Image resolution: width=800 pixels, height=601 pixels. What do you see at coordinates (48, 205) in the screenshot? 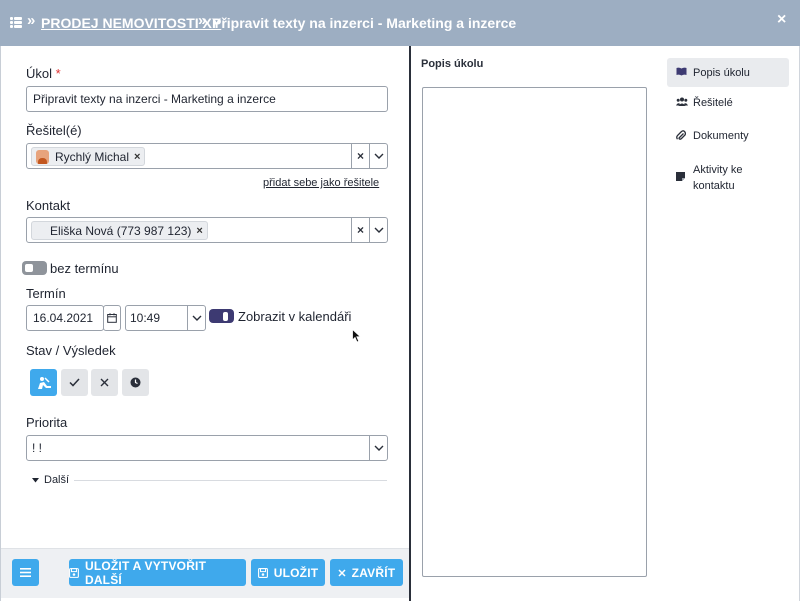
I see `contact-label: Kontakt` at bounding box center [48, 205].